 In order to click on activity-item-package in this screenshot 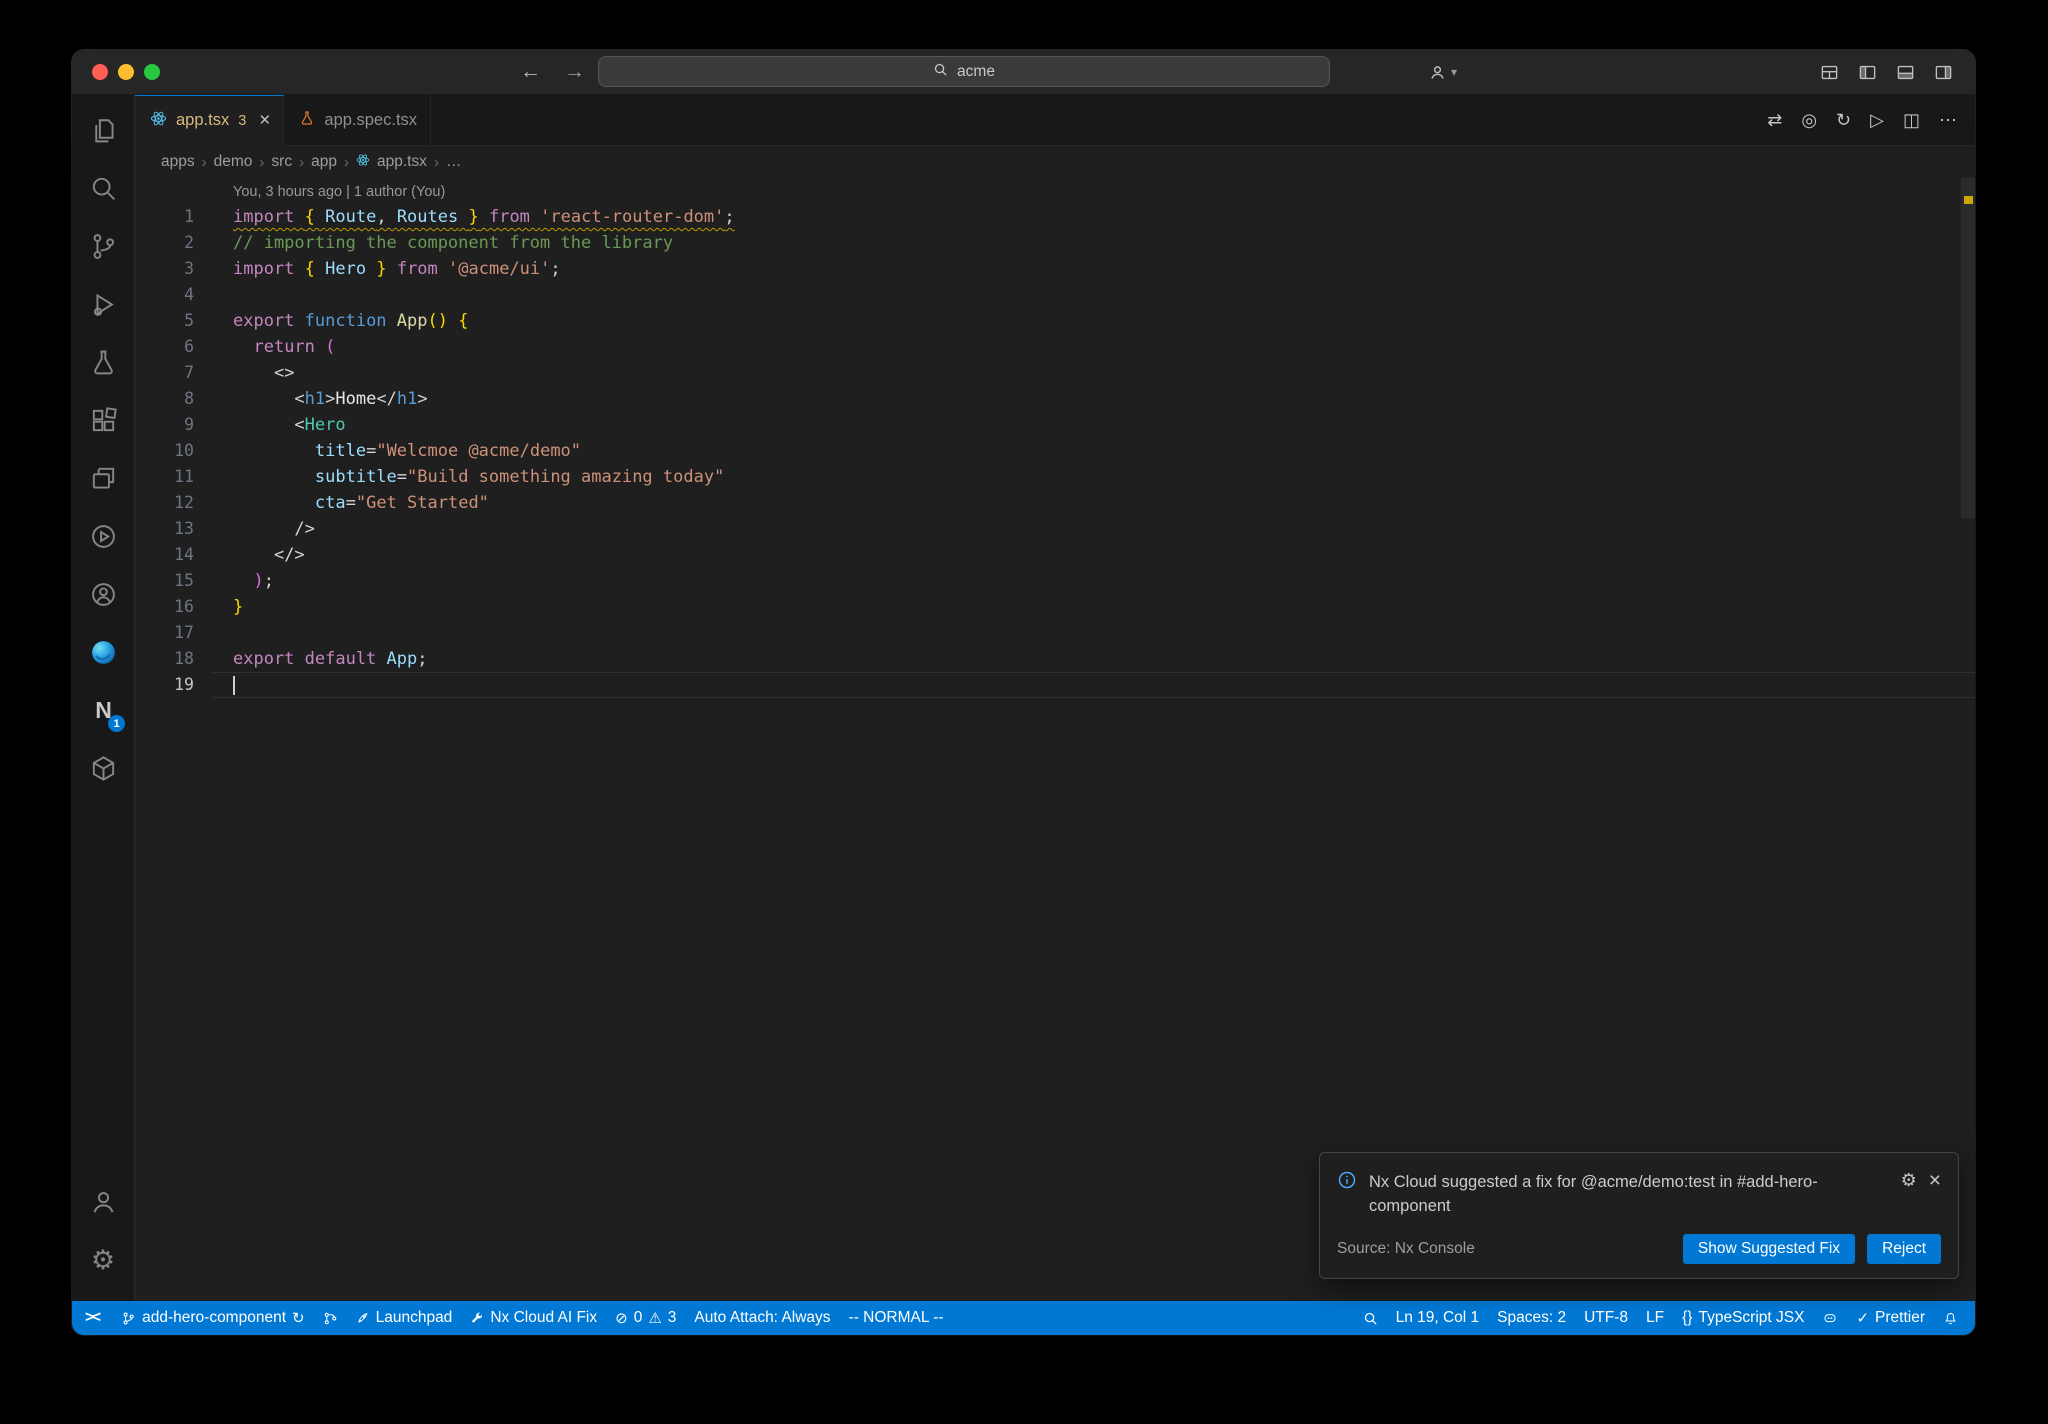, I will do `click(103, 768)`.